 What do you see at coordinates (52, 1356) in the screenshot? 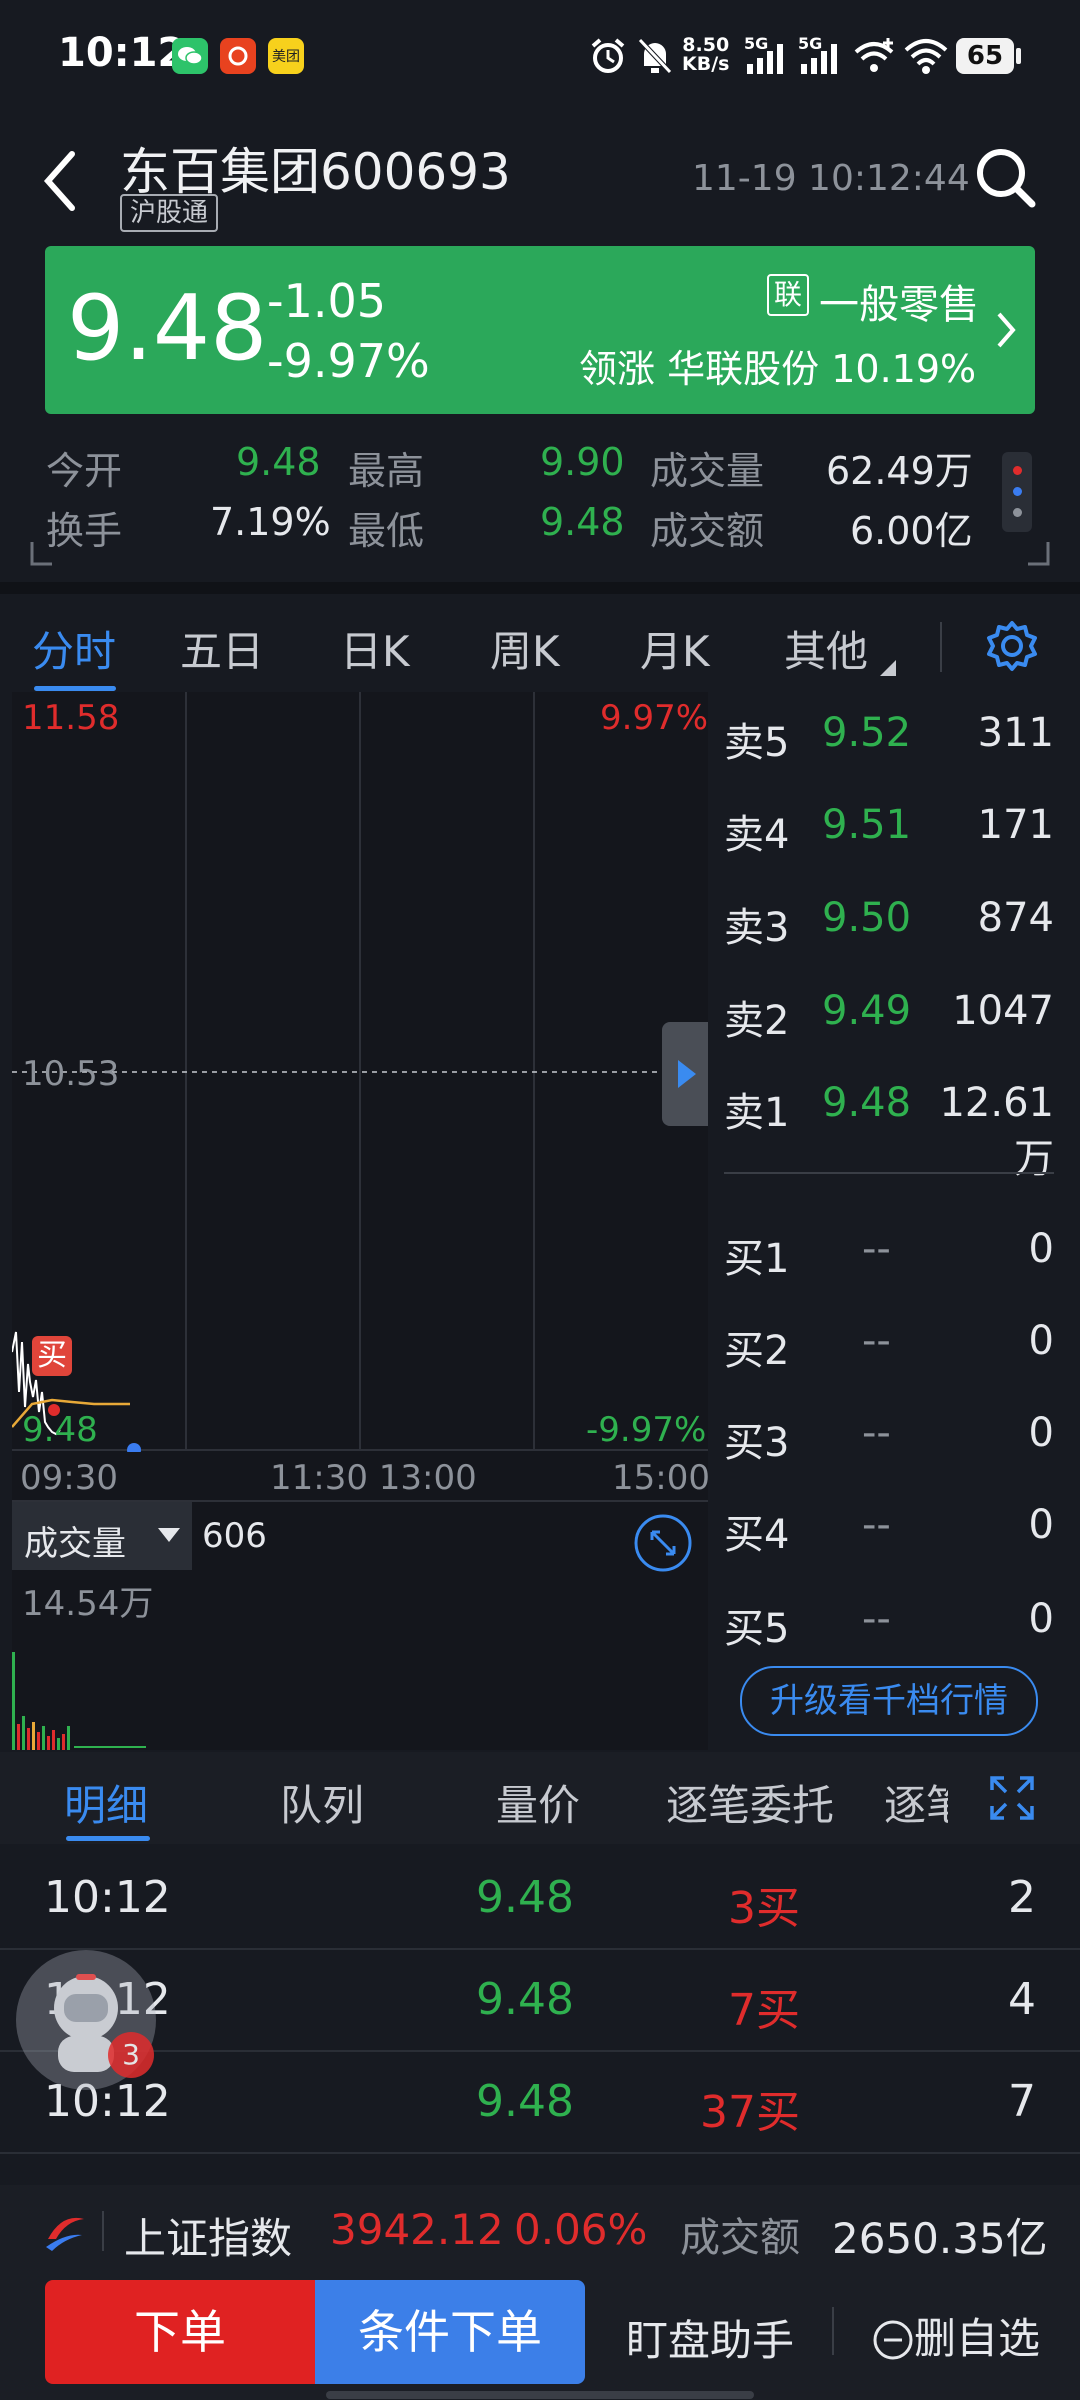
I see `buy-marker: 买` at bounding box center [52, 1356].